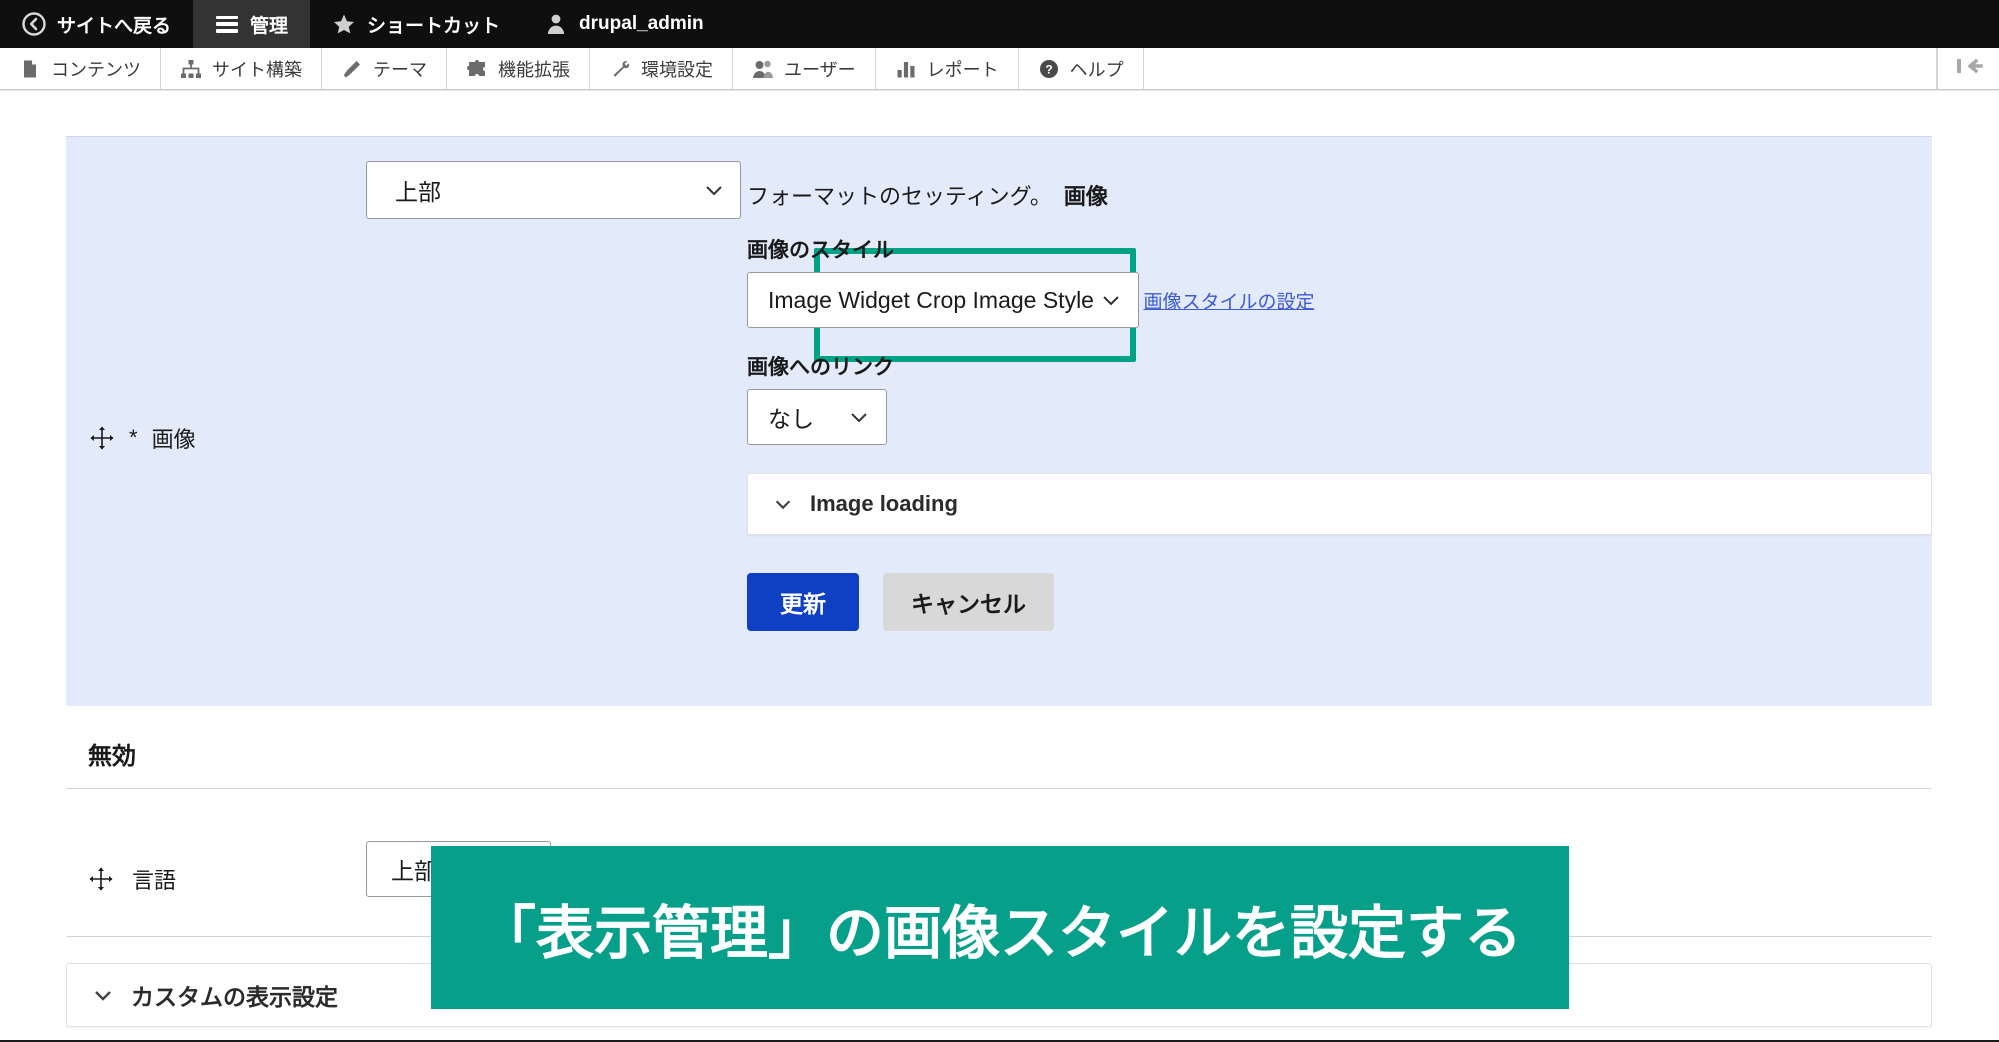 This screenshot has height=1042, width=1999. I want to click on format-settings-title: フォーマットのセッティング。 画像, so click(1339, 174).